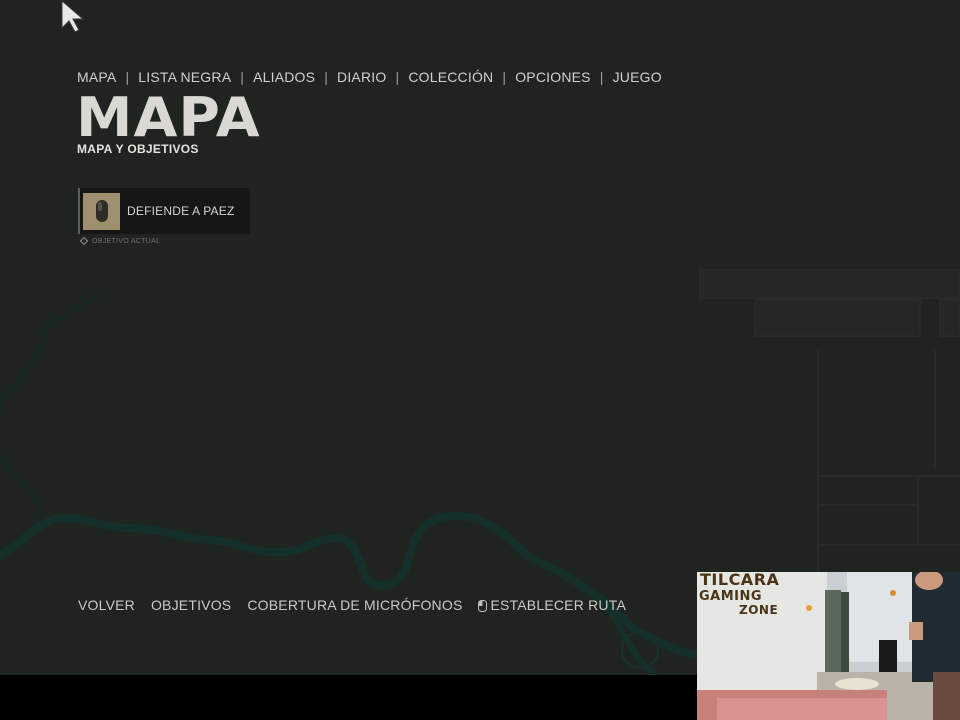 The image size is (960, 720). I want to click on diamond-icon, so click(84, 241).